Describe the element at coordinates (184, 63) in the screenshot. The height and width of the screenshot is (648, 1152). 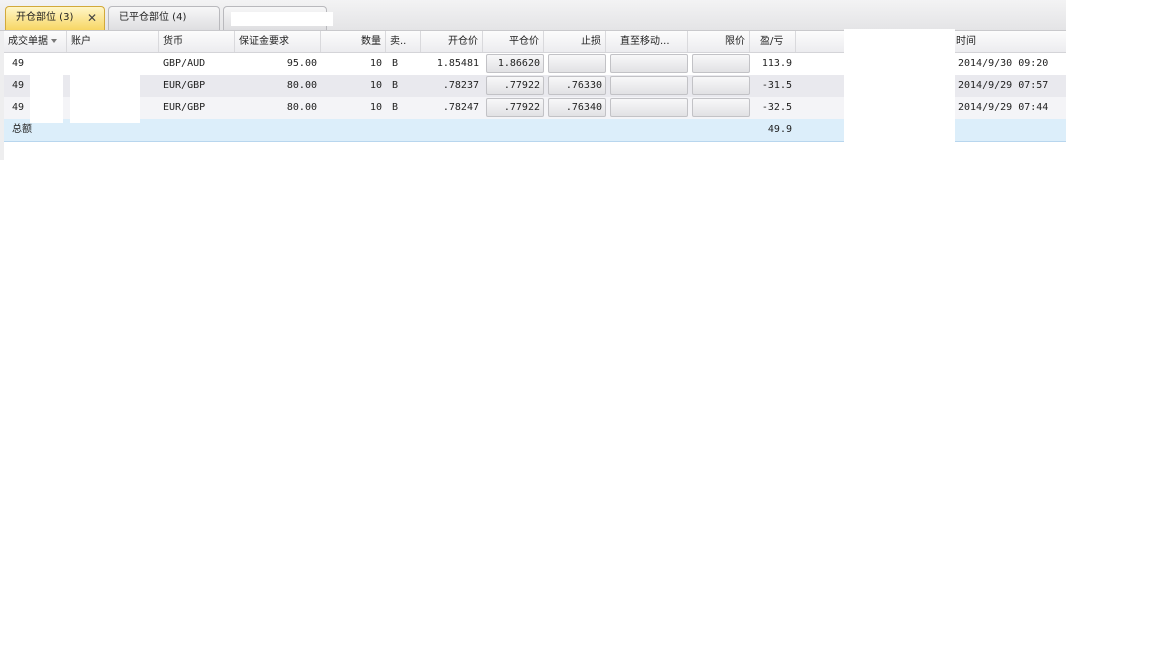
I see `cell-currency: GBP/AUD` at that location.